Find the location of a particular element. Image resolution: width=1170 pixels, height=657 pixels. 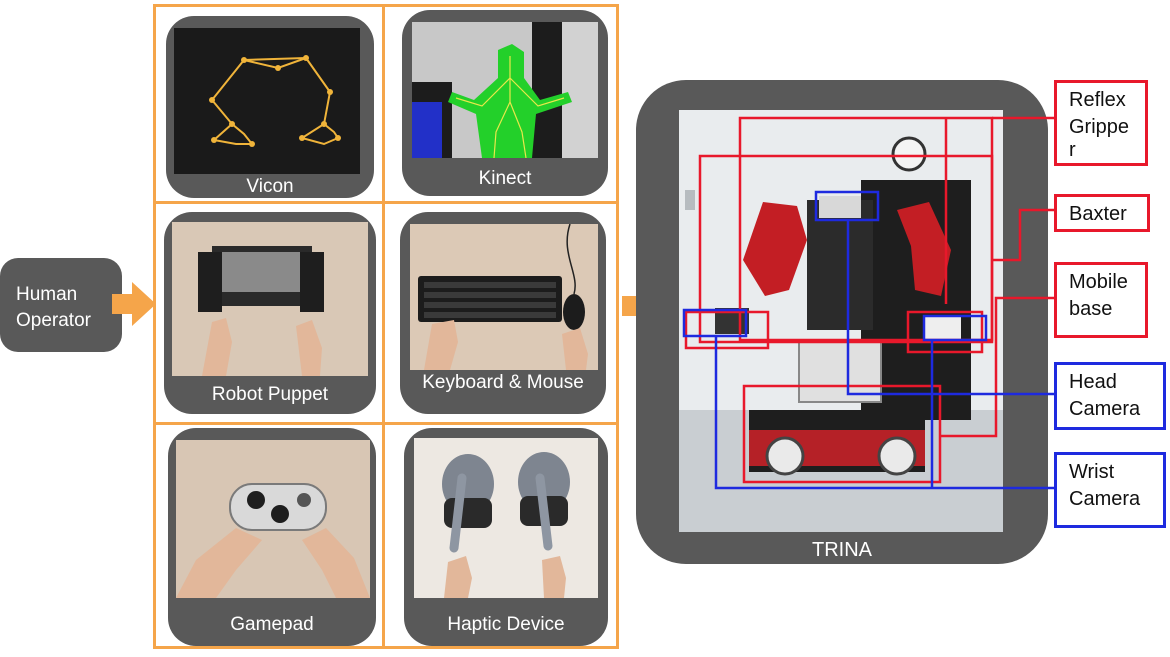

callout-reflex-gripper: Reflex Grippe r is located at coordinates (1101, 123).